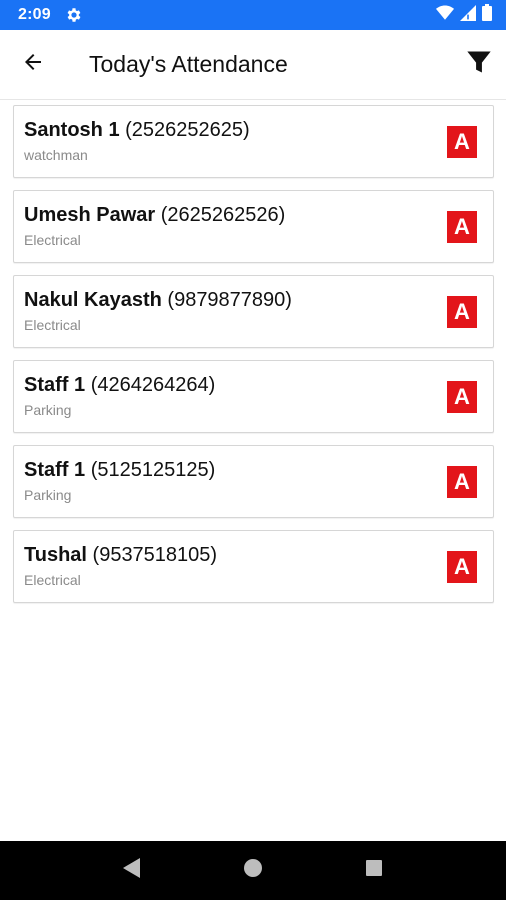 The width and height of the screenshot is (506, 900). I want to click on attendance-card: Umesh Pawar (2625262526) Electrical A, so click(253, 226).